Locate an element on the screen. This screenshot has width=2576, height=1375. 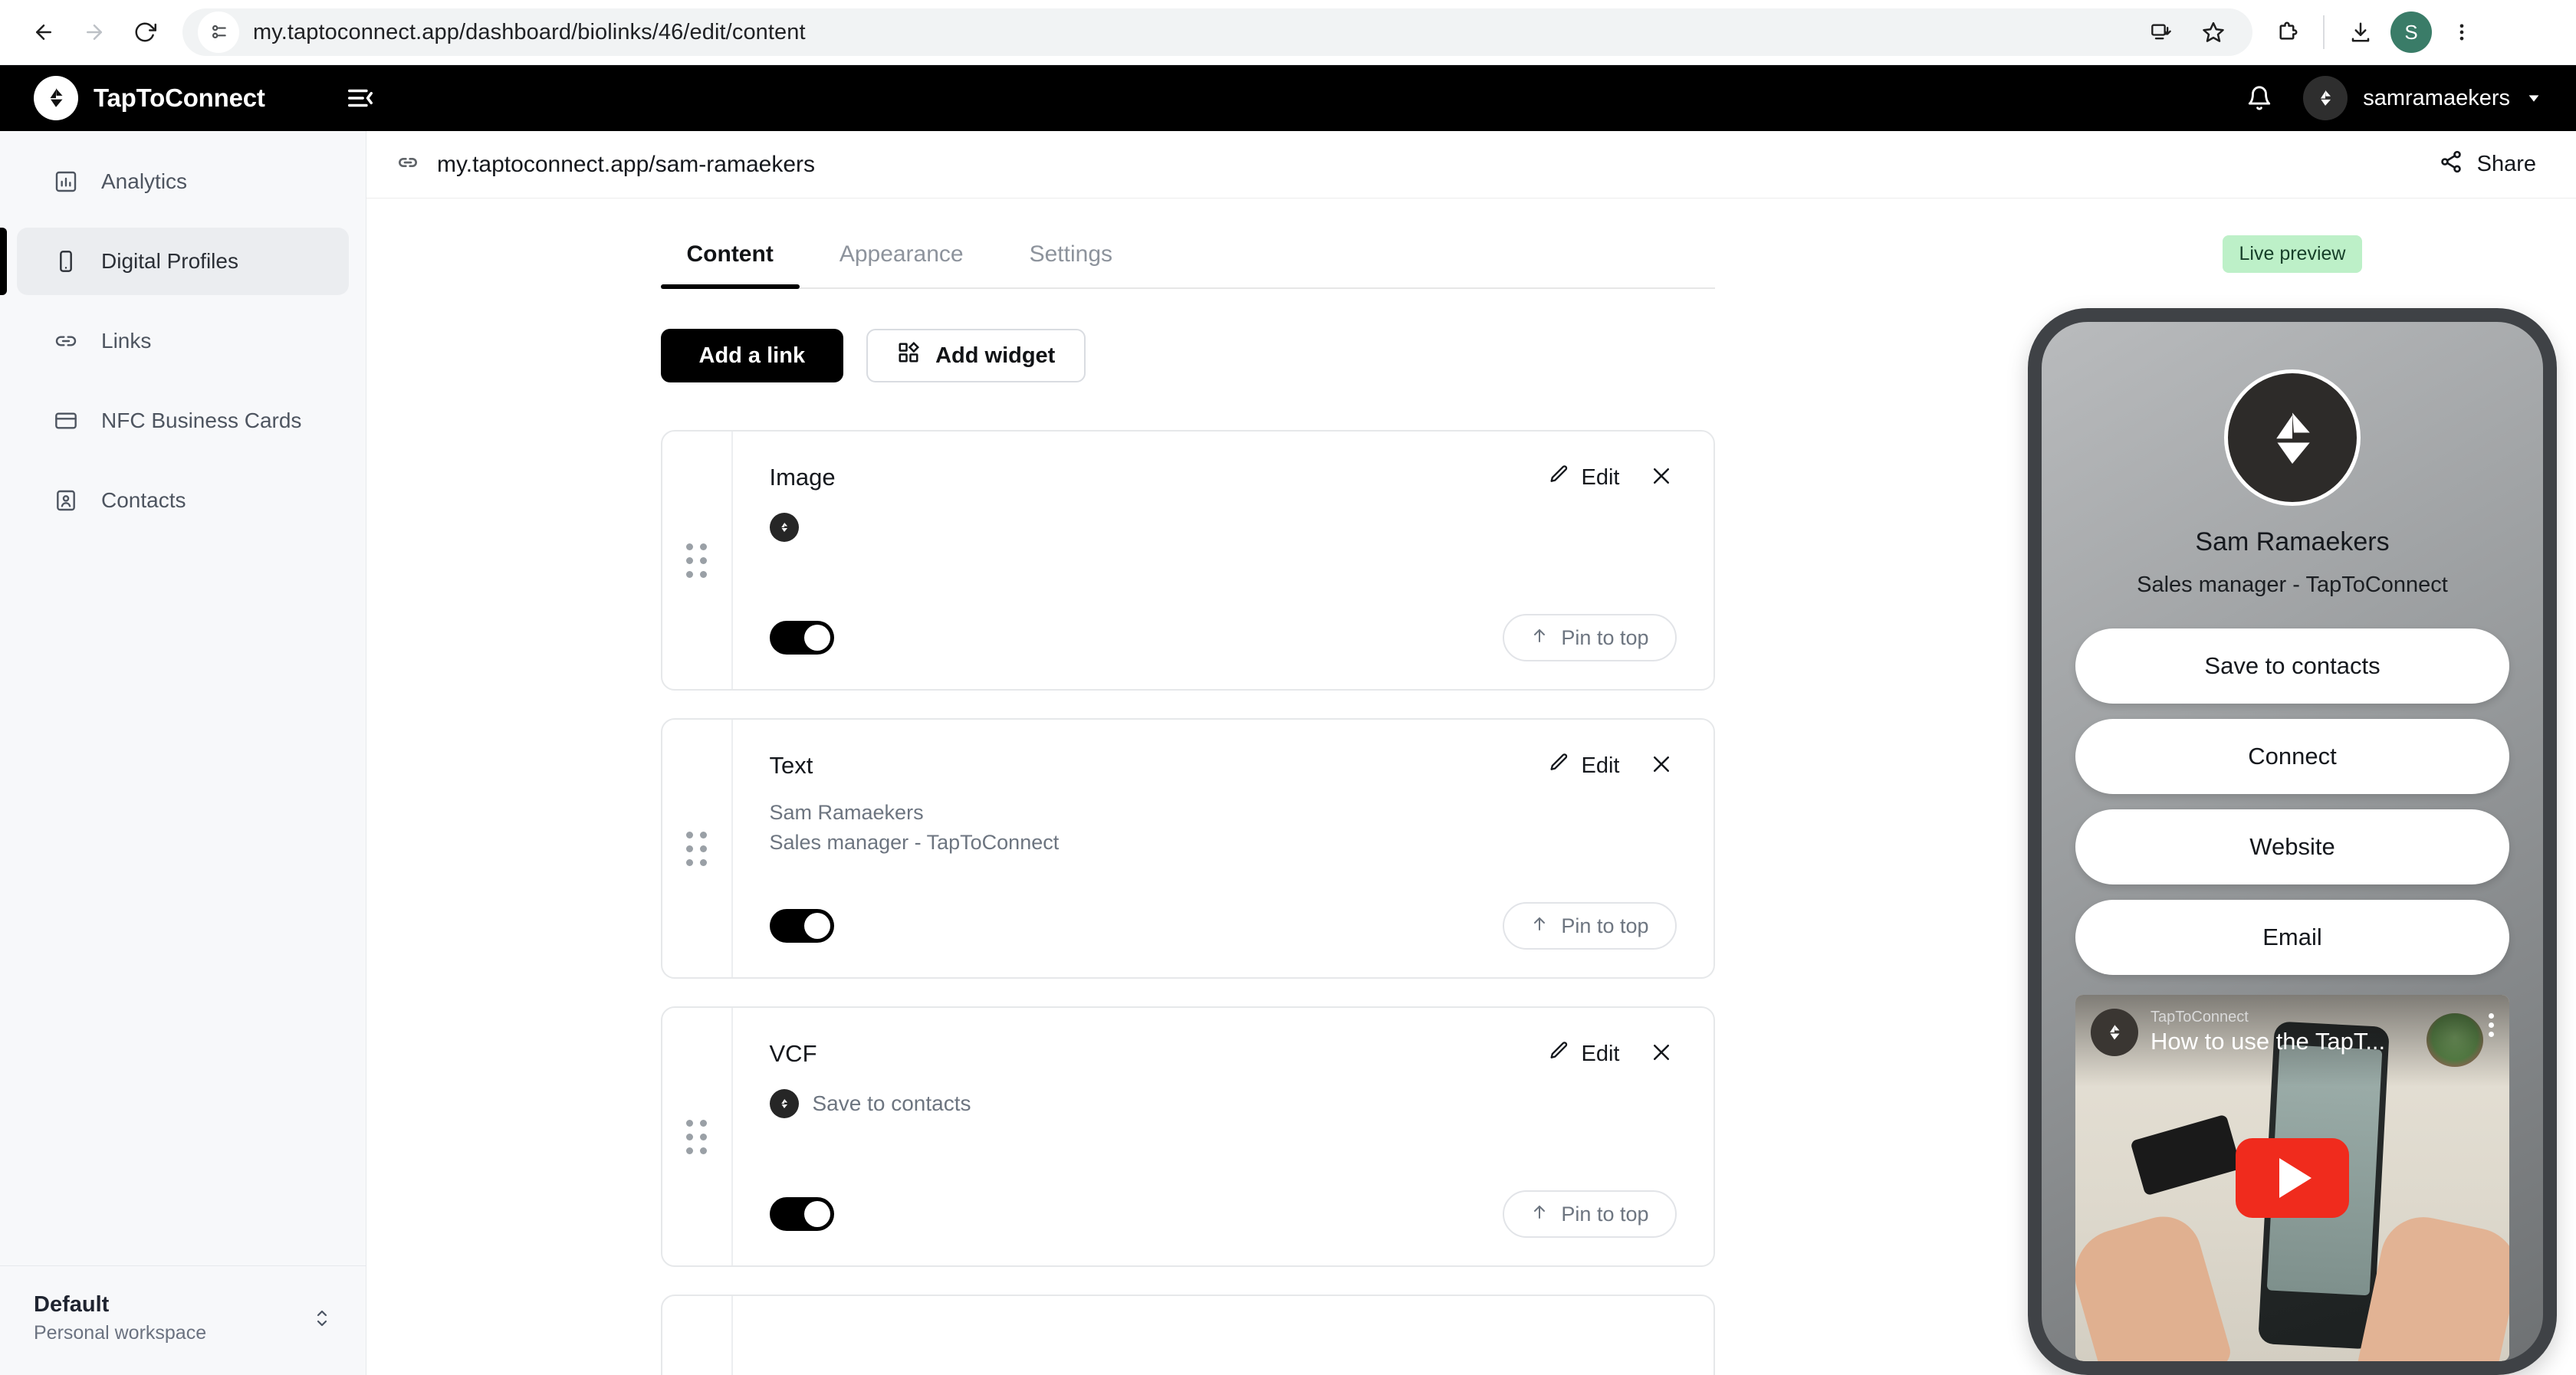
sidebar-item-digital-profiles: Digital Profiles is located at coordinates (174, 261).